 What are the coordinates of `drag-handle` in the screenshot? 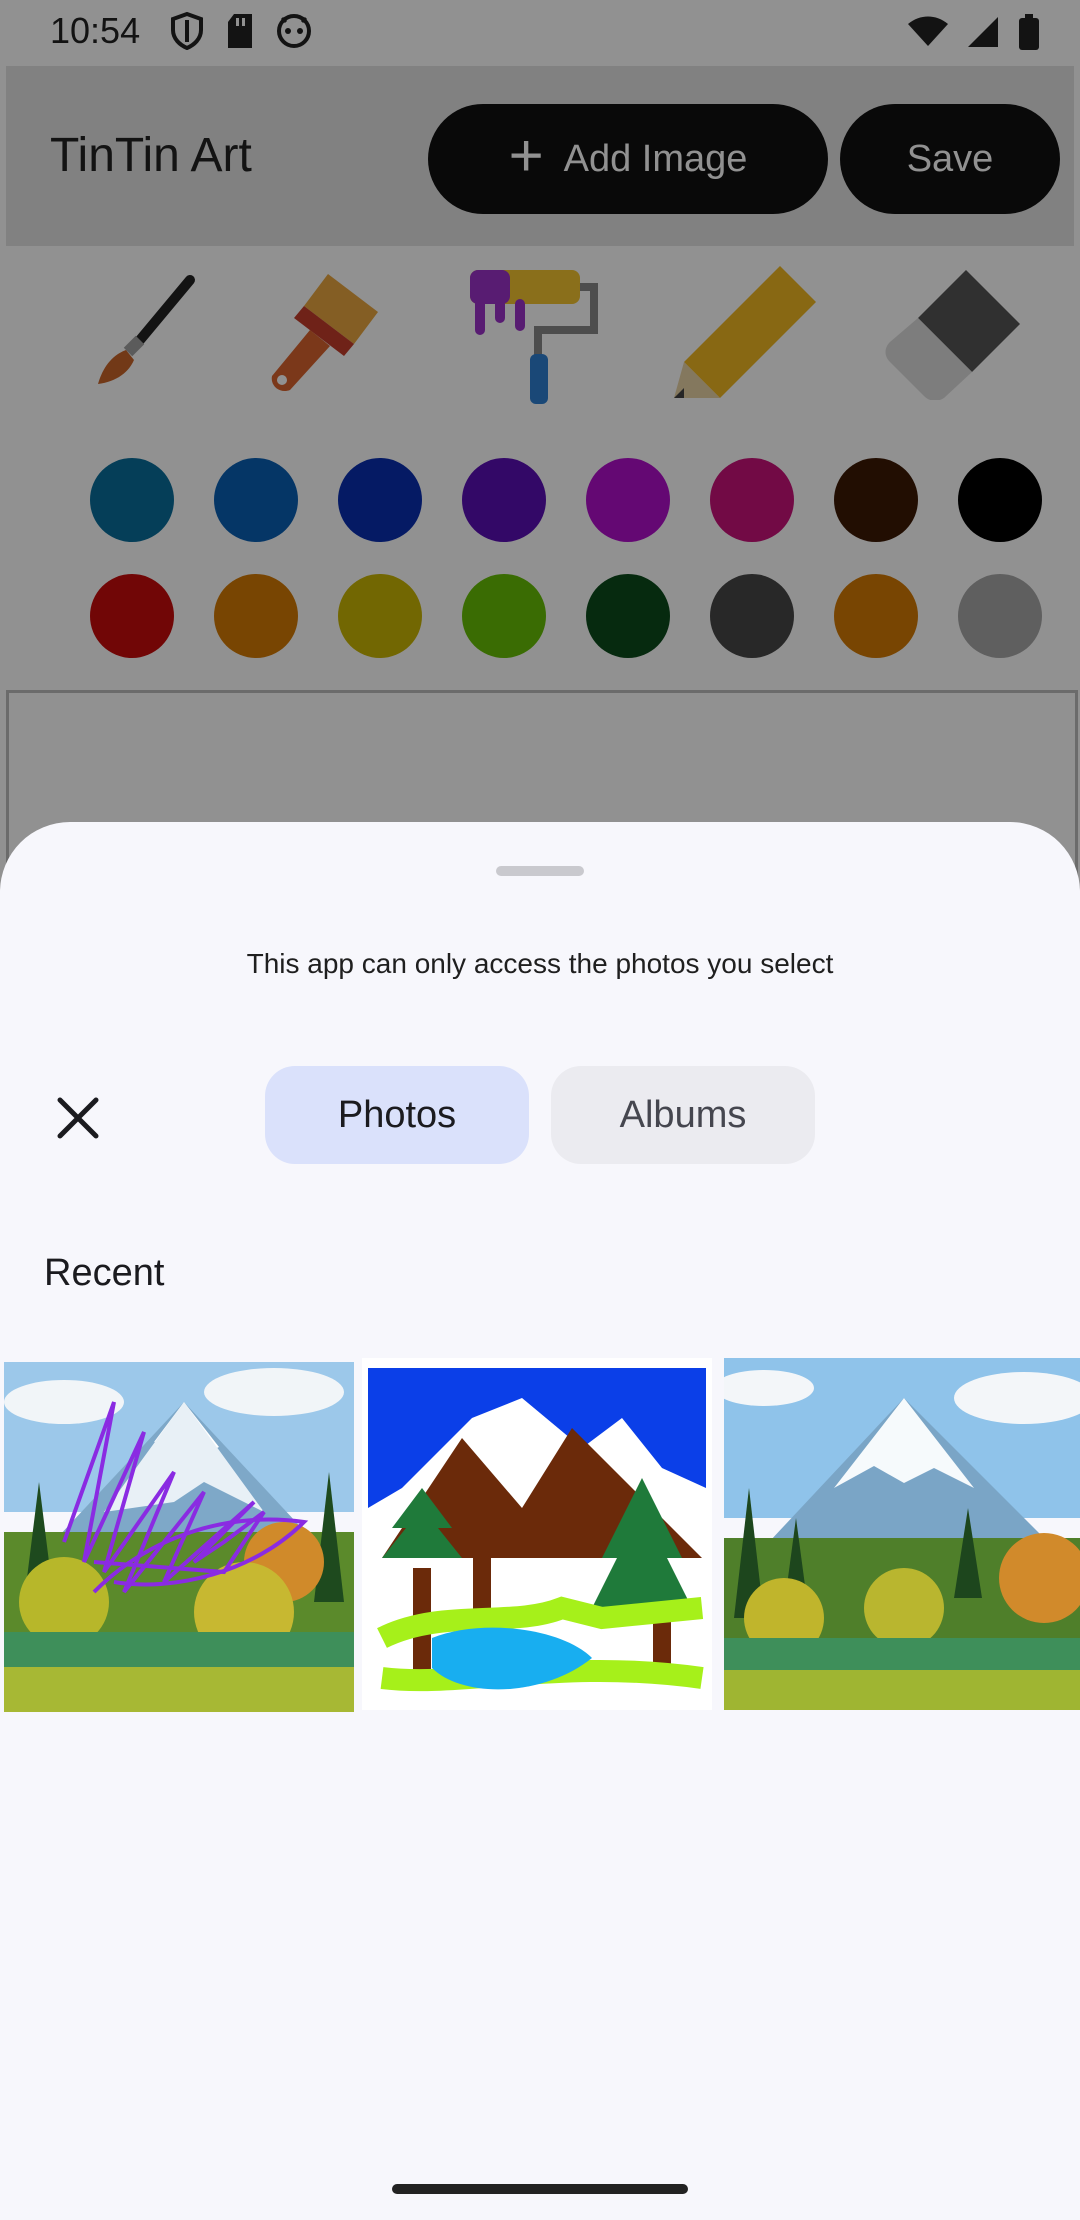 It's located at (540, 871).